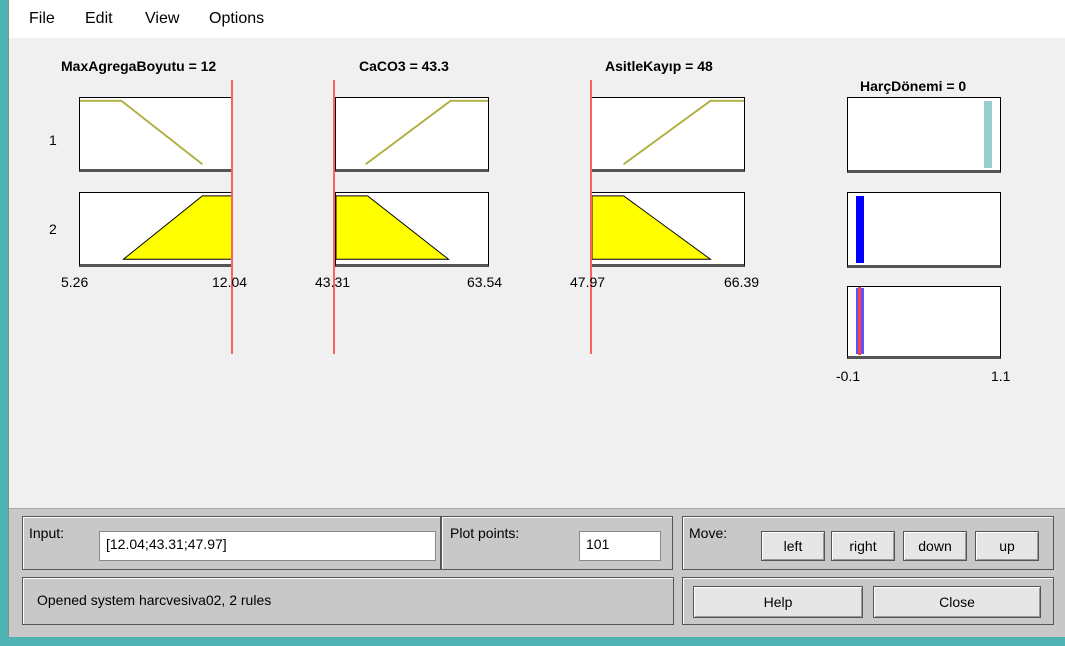  I want to click on mf-plot-input3-rule1, so click(668, 134).